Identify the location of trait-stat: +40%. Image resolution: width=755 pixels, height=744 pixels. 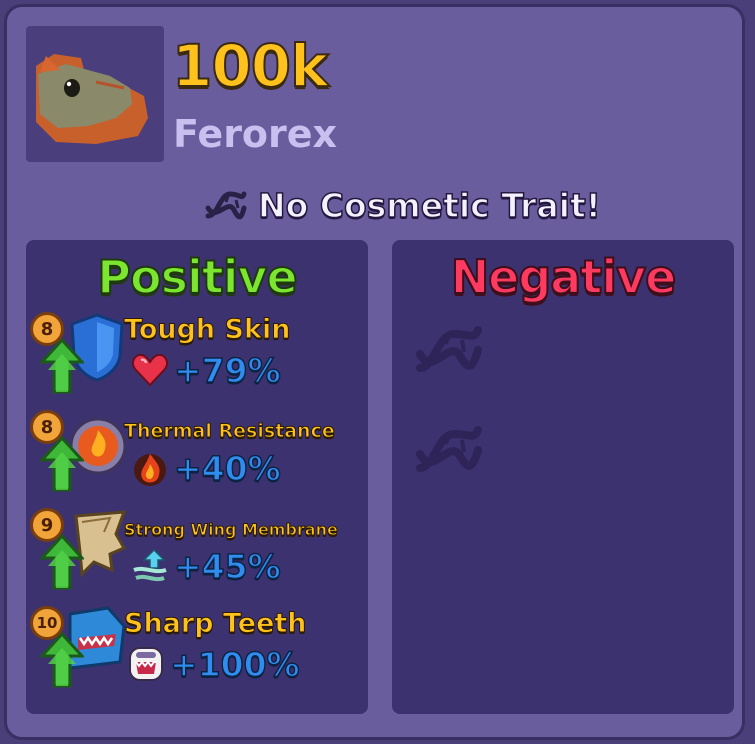
(205, 468).